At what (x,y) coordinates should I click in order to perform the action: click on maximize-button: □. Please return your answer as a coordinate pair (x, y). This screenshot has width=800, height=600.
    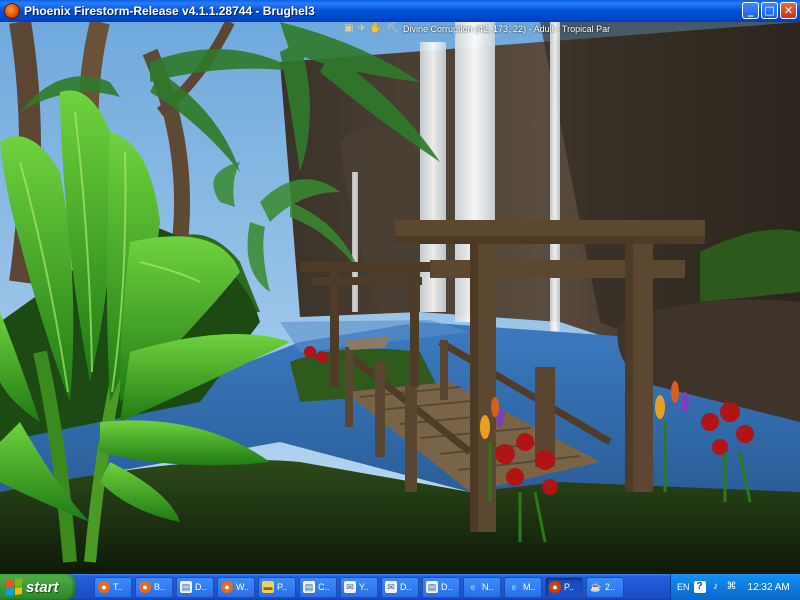
    Looking at the image, I should click on (769, 10).